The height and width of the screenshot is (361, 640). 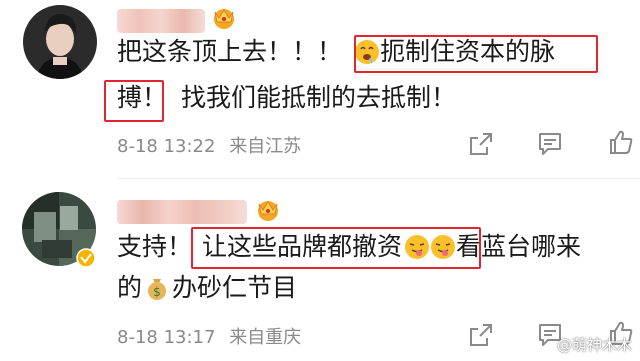 What do you see at coordinates (268, 211) in the screenshot?
I see `crown-badge-icon` at bounding box center [268, 211].